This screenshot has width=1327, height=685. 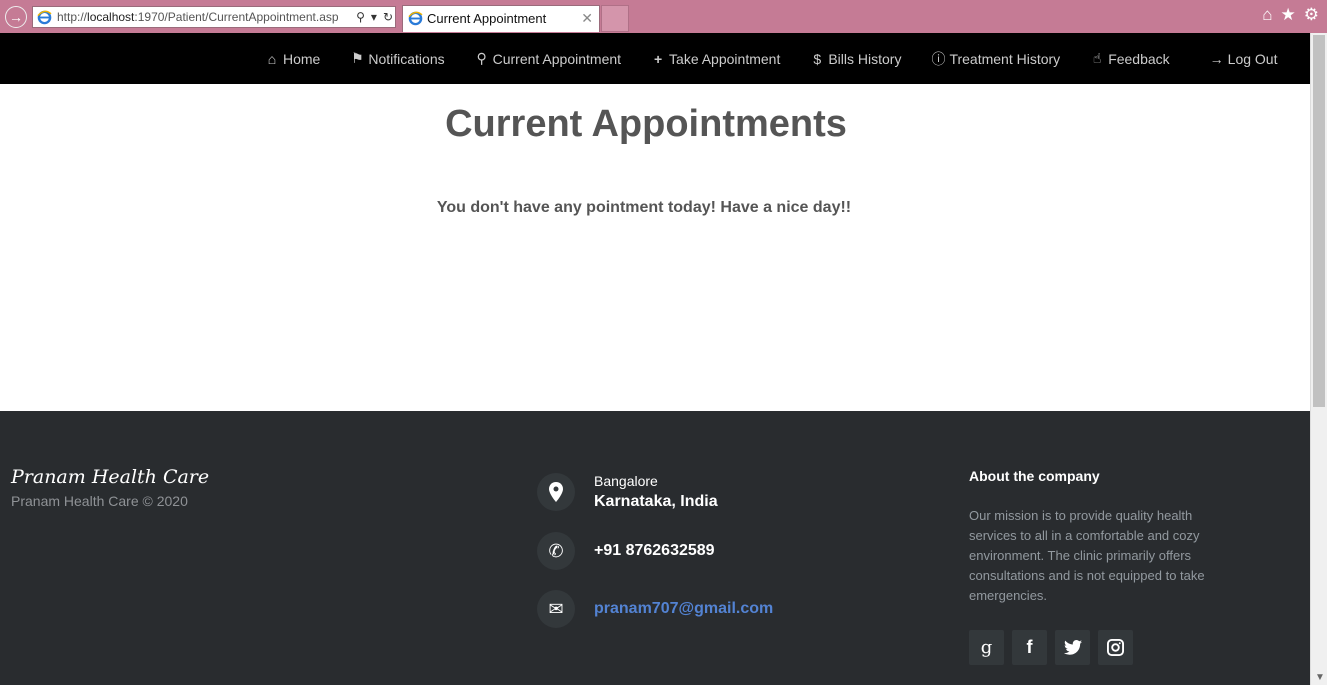 I want to click on tab-title: Current Appointment, so click(x=487, y=18).